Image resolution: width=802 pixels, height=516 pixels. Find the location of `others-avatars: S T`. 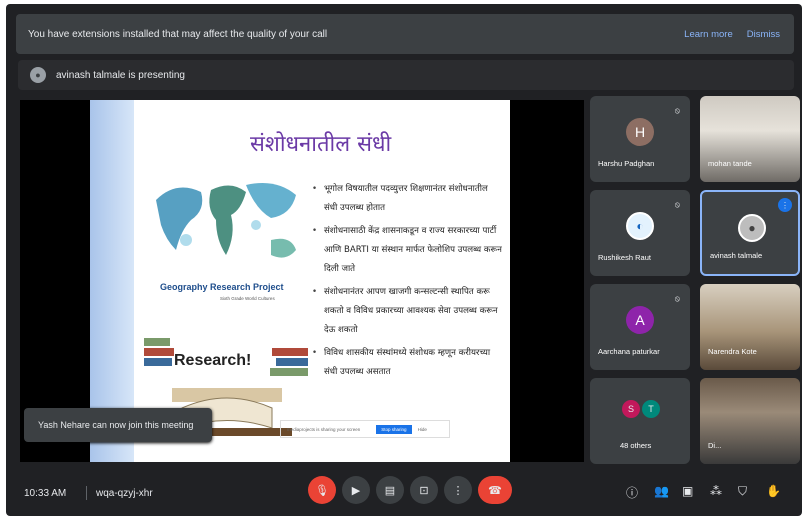

others-avatars: S T is located at coordinates (641, 409).